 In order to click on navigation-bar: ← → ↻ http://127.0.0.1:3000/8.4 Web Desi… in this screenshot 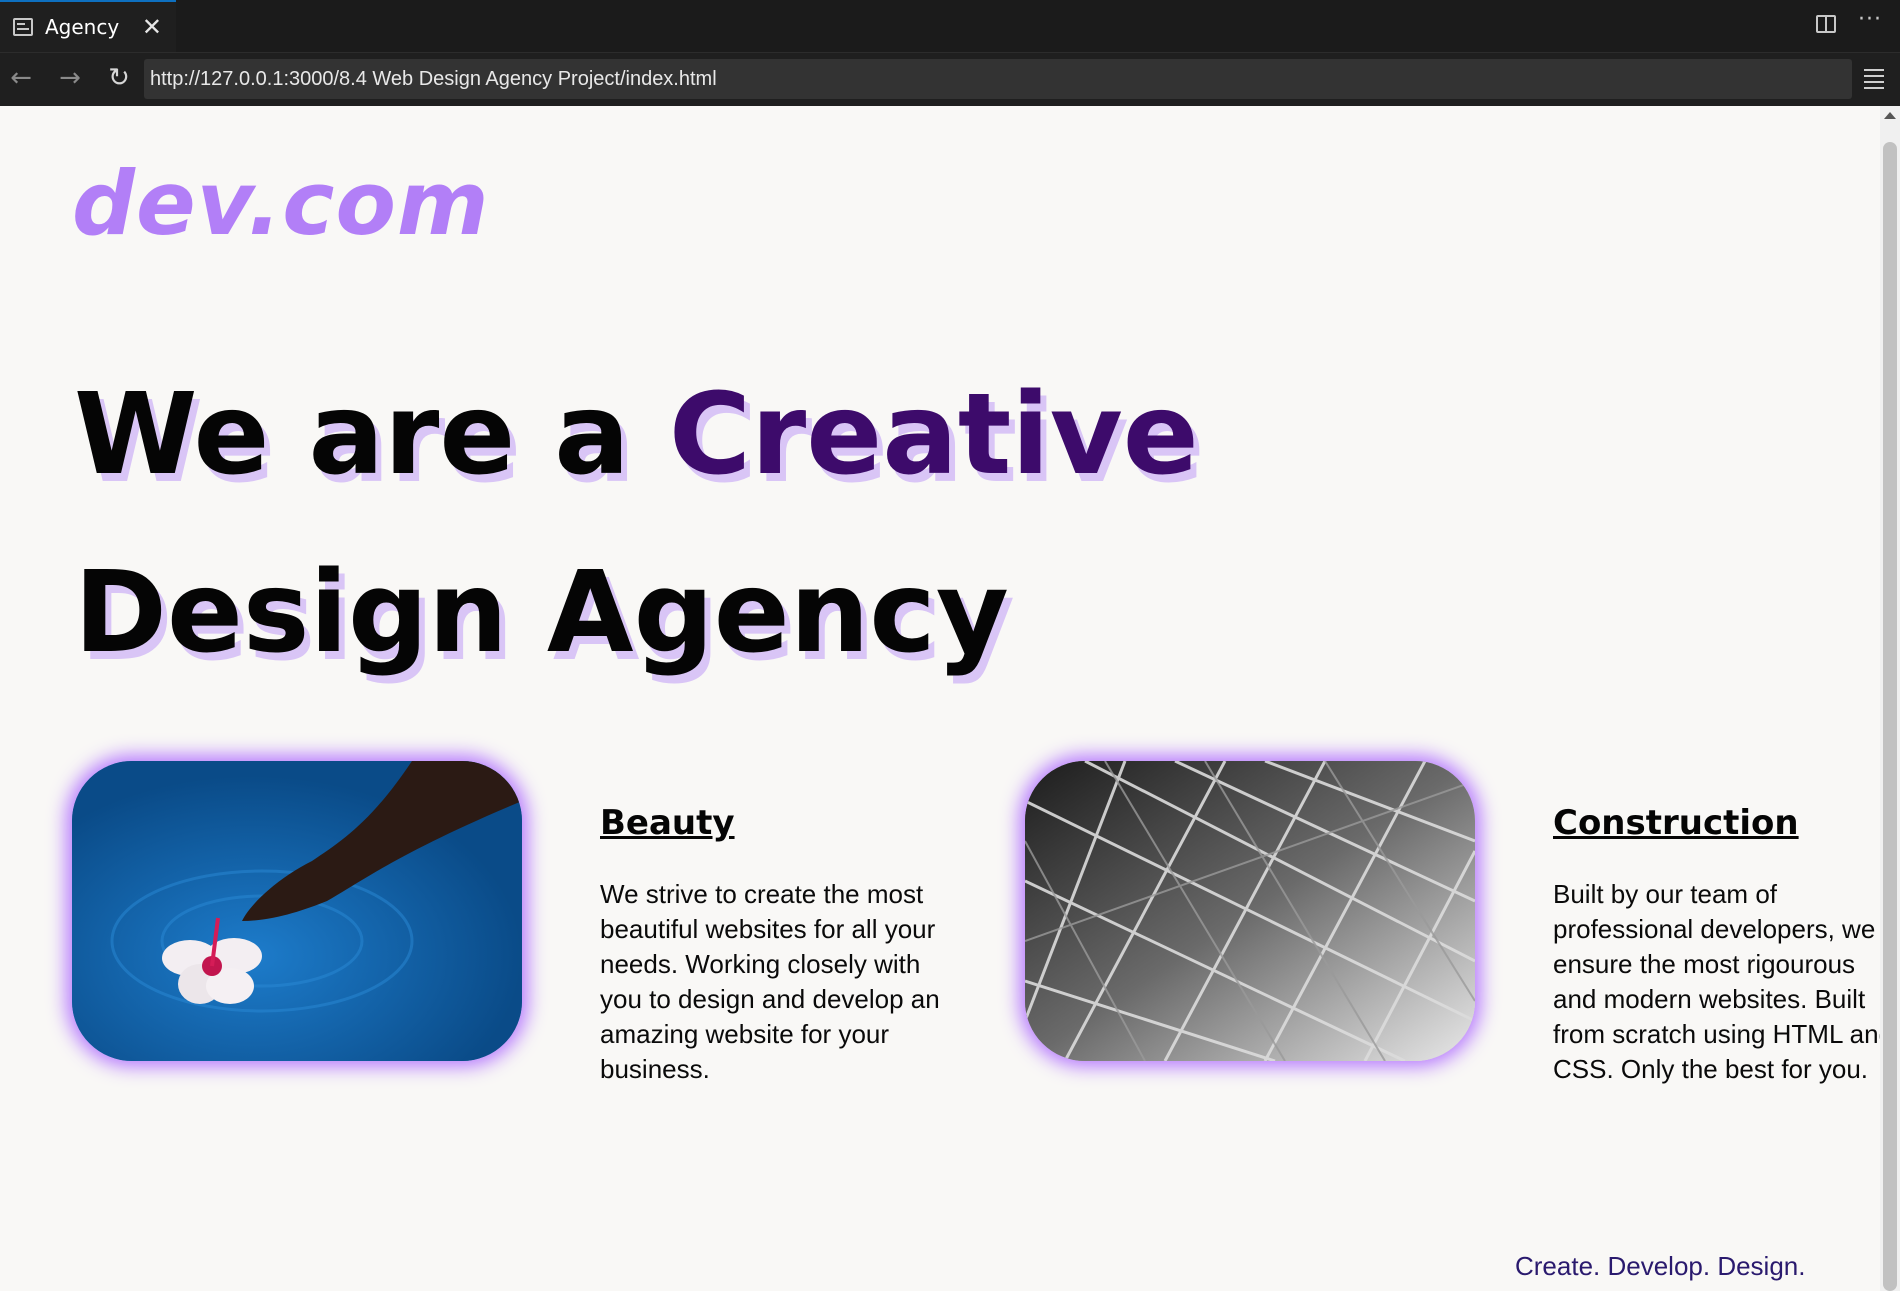, I will do `click(950, 79)`.